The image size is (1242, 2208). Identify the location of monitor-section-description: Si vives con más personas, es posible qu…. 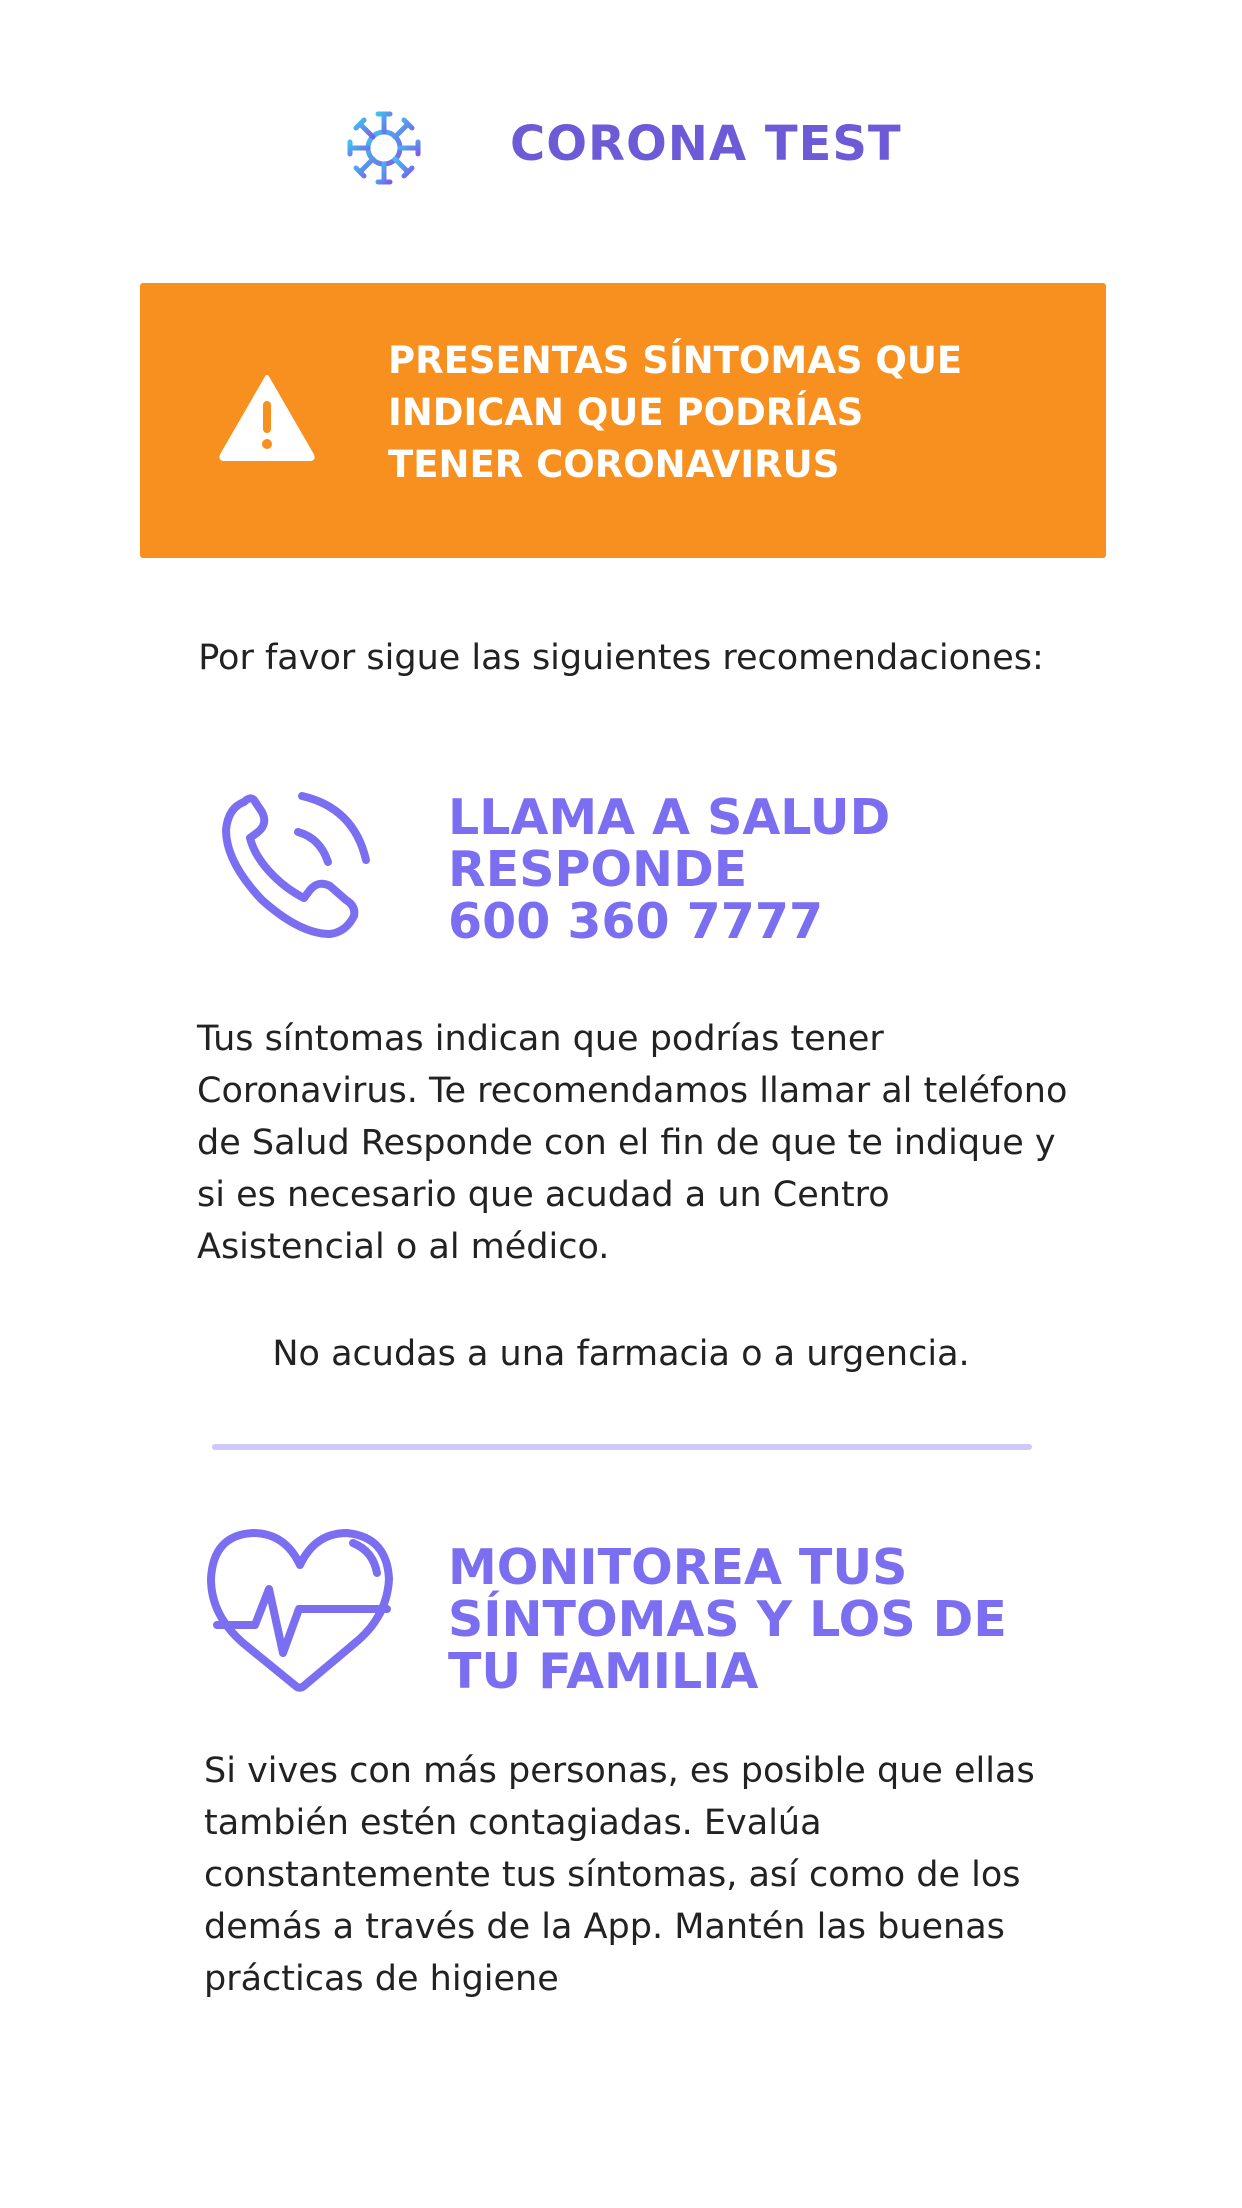
(619, 1875).